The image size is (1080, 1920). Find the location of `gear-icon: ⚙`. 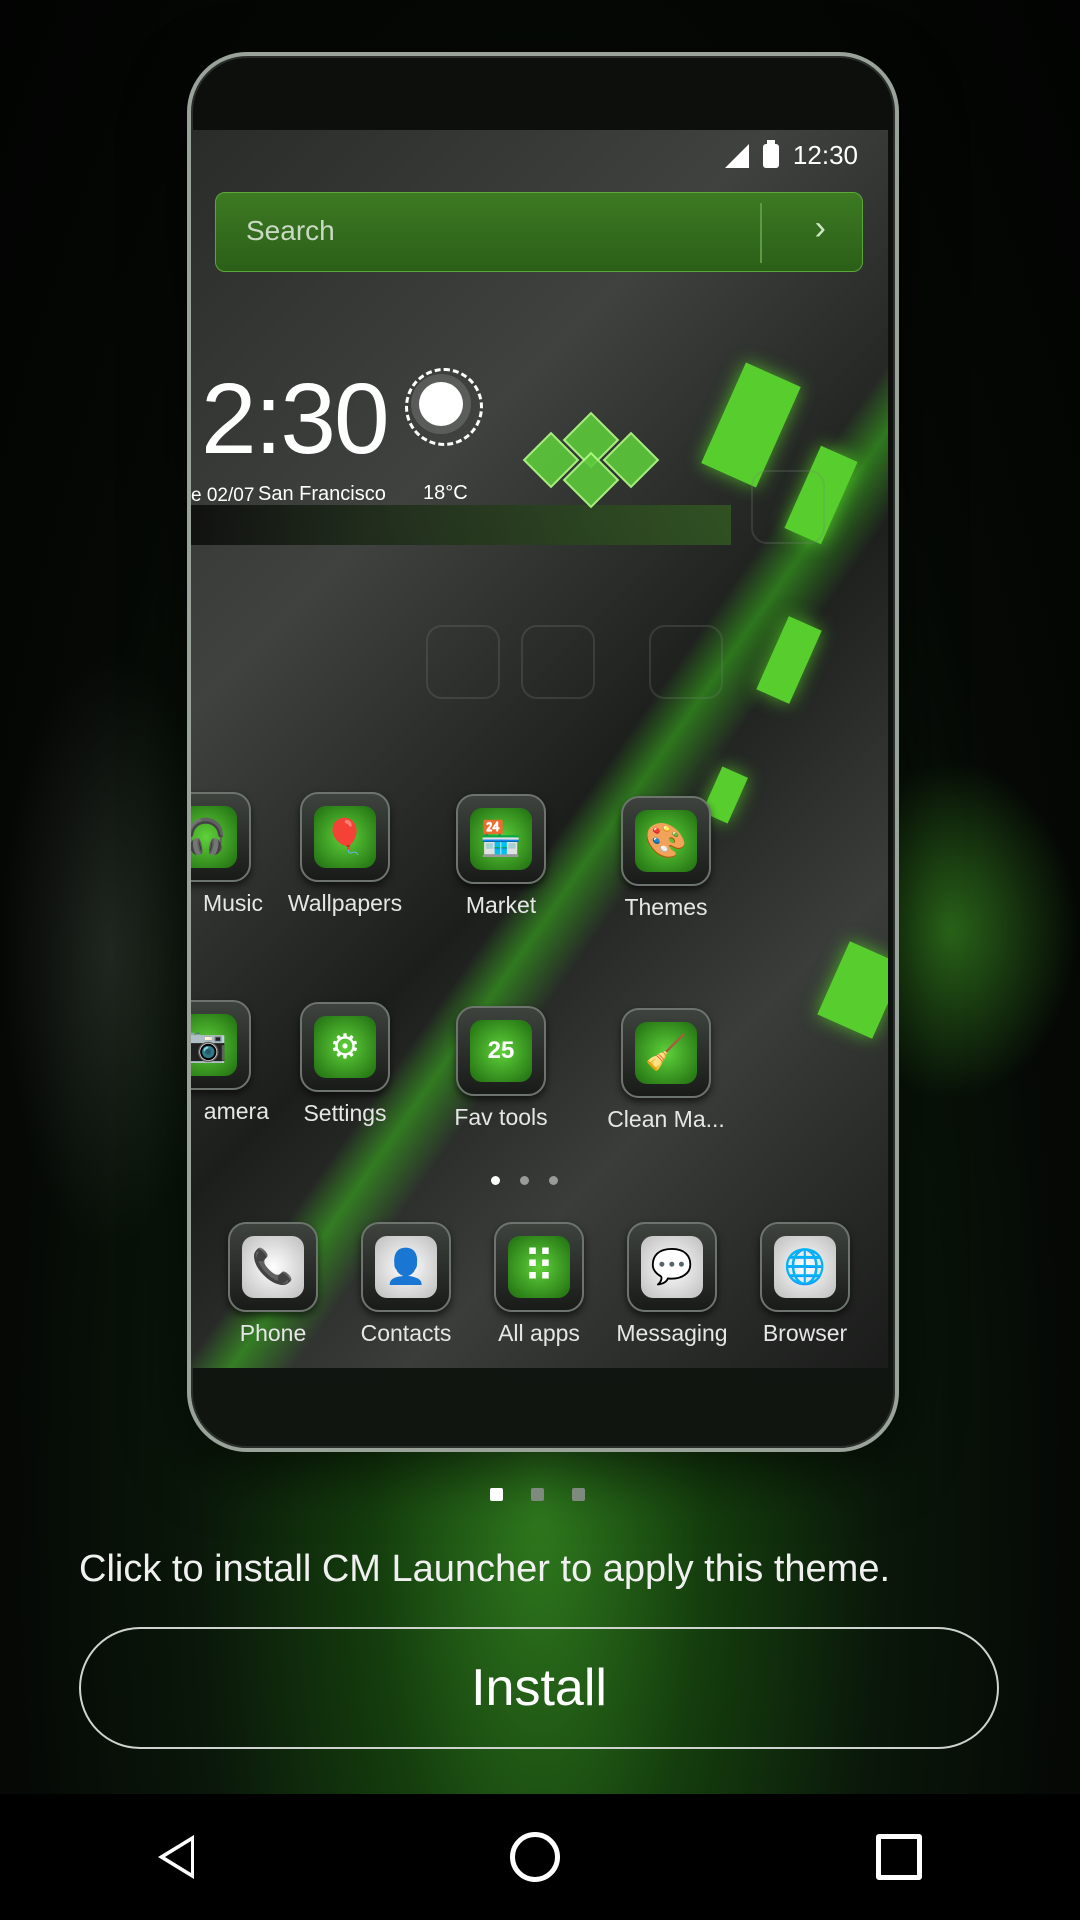

gear-icon: ⚙ is located at coordinates (345, 1047).